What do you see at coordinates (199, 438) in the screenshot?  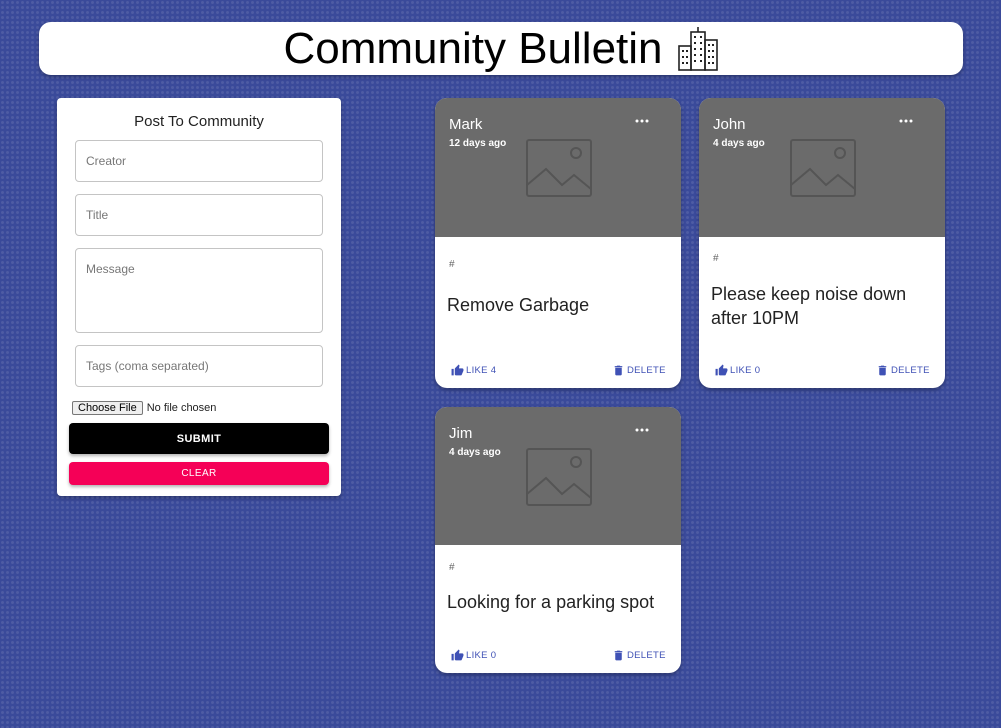 I see `submit-button: SUBMIT` at bounding box center [199, 438].